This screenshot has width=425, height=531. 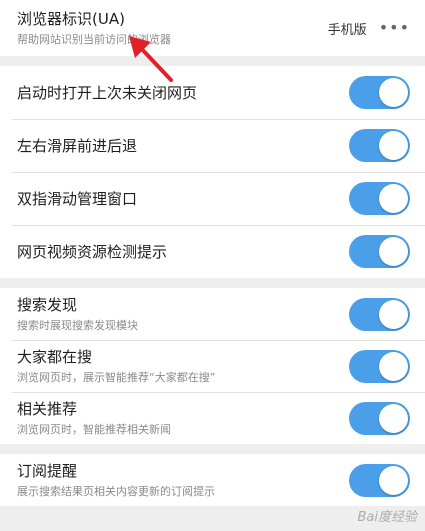 I want to click on setting-row-subscription-reminder: 订阅提醒 展示搜索结果页相关内容更新的订阅提示, so click(x=212, y=480).